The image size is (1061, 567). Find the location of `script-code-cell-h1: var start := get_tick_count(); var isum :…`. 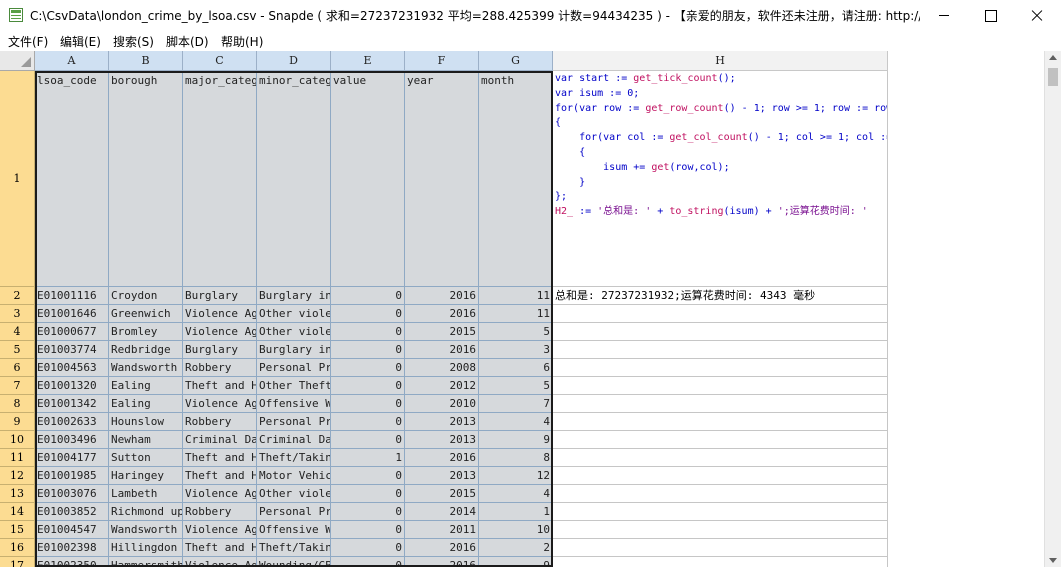

script-code-cell-h1: var start := get_tick_count(); var isum :… is located at coordinates (721, 179).